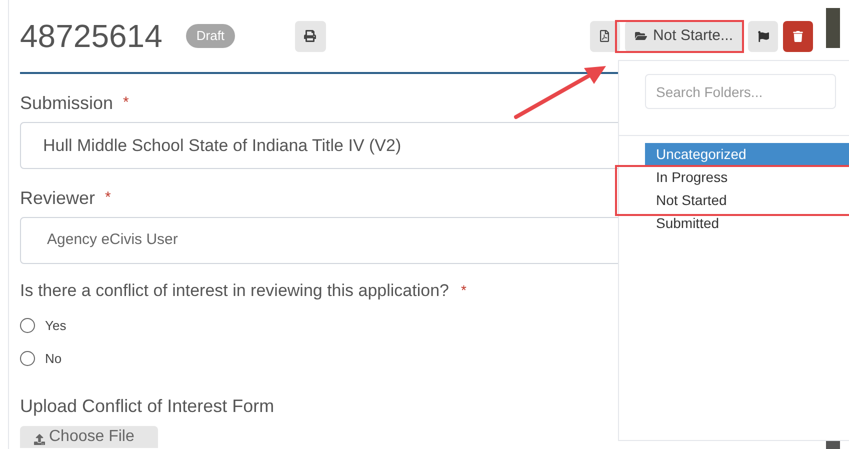  I want to click on folder-item: Uncategorized, so click(747, 154).